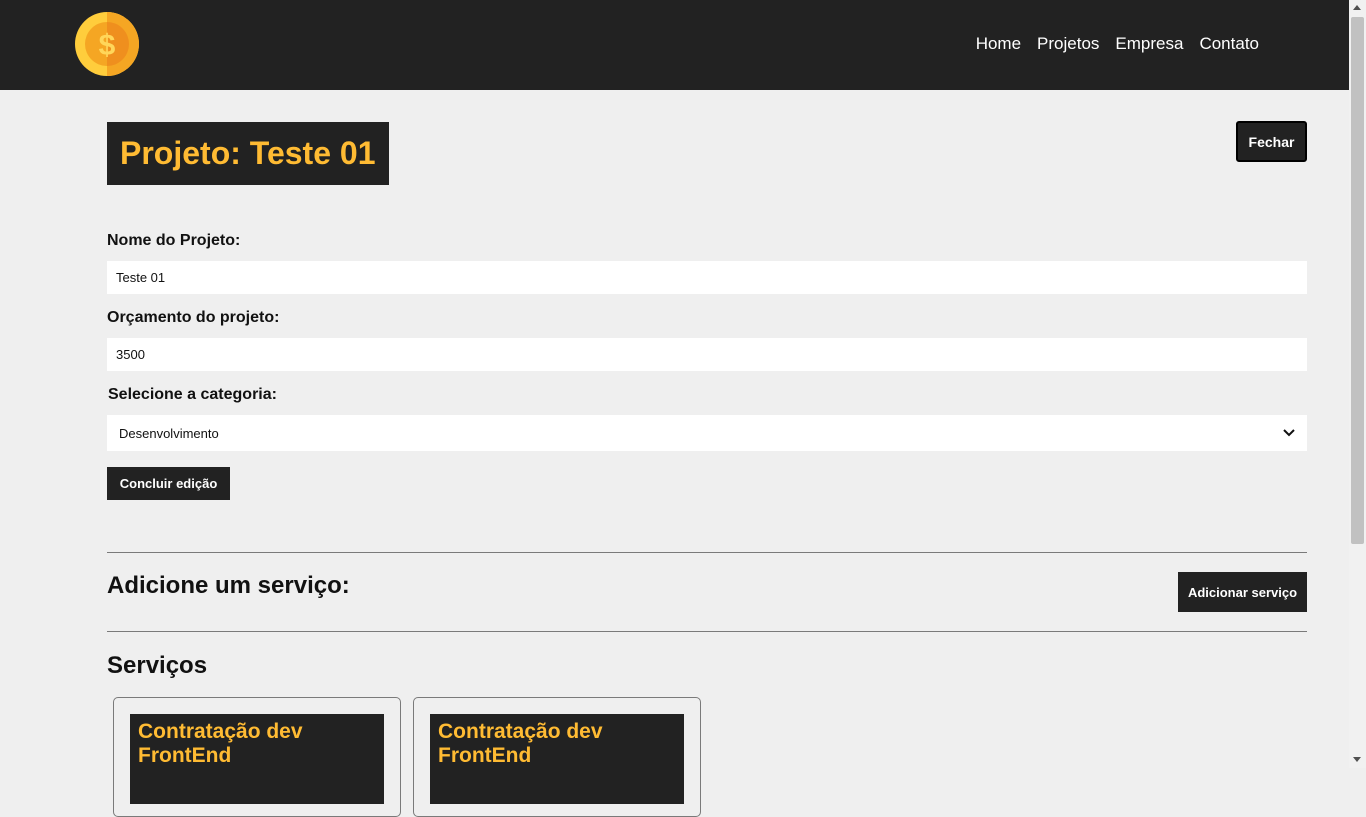  I want to click on close-button: Fechar, so click(1271, 141).